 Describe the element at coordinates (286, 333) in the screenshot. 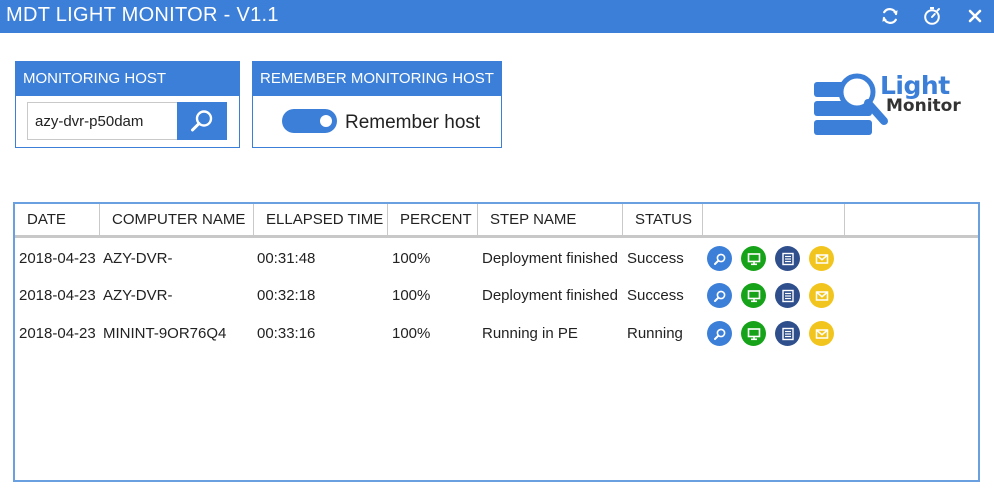

I see `cell-elapsed-time: 00:33:16` at that location.